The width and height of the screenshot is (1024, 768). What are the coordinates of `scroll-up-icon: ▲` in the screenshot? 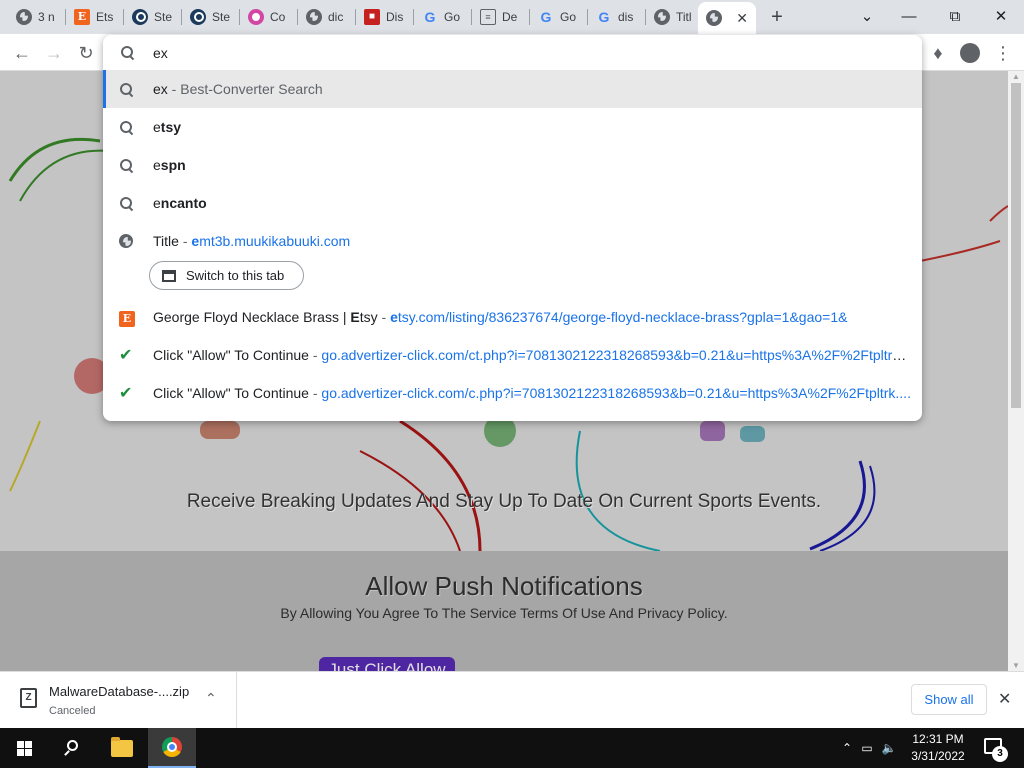 It's located at (1016, 76).